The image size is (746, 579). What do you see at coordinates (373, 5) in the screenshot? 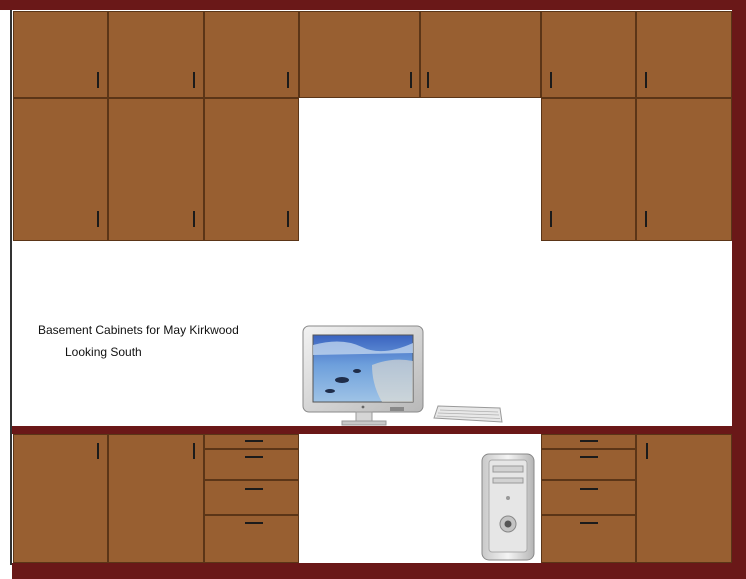
I see `top-trim` at bounding box center [373, 5].